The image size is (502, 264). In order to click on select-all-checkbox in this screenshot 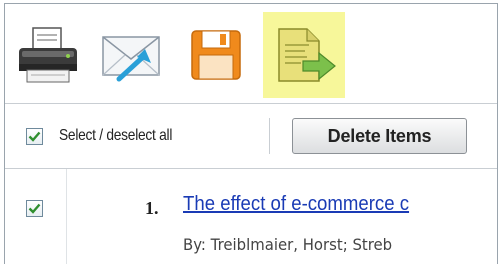, I will do `click(34, 136)`.